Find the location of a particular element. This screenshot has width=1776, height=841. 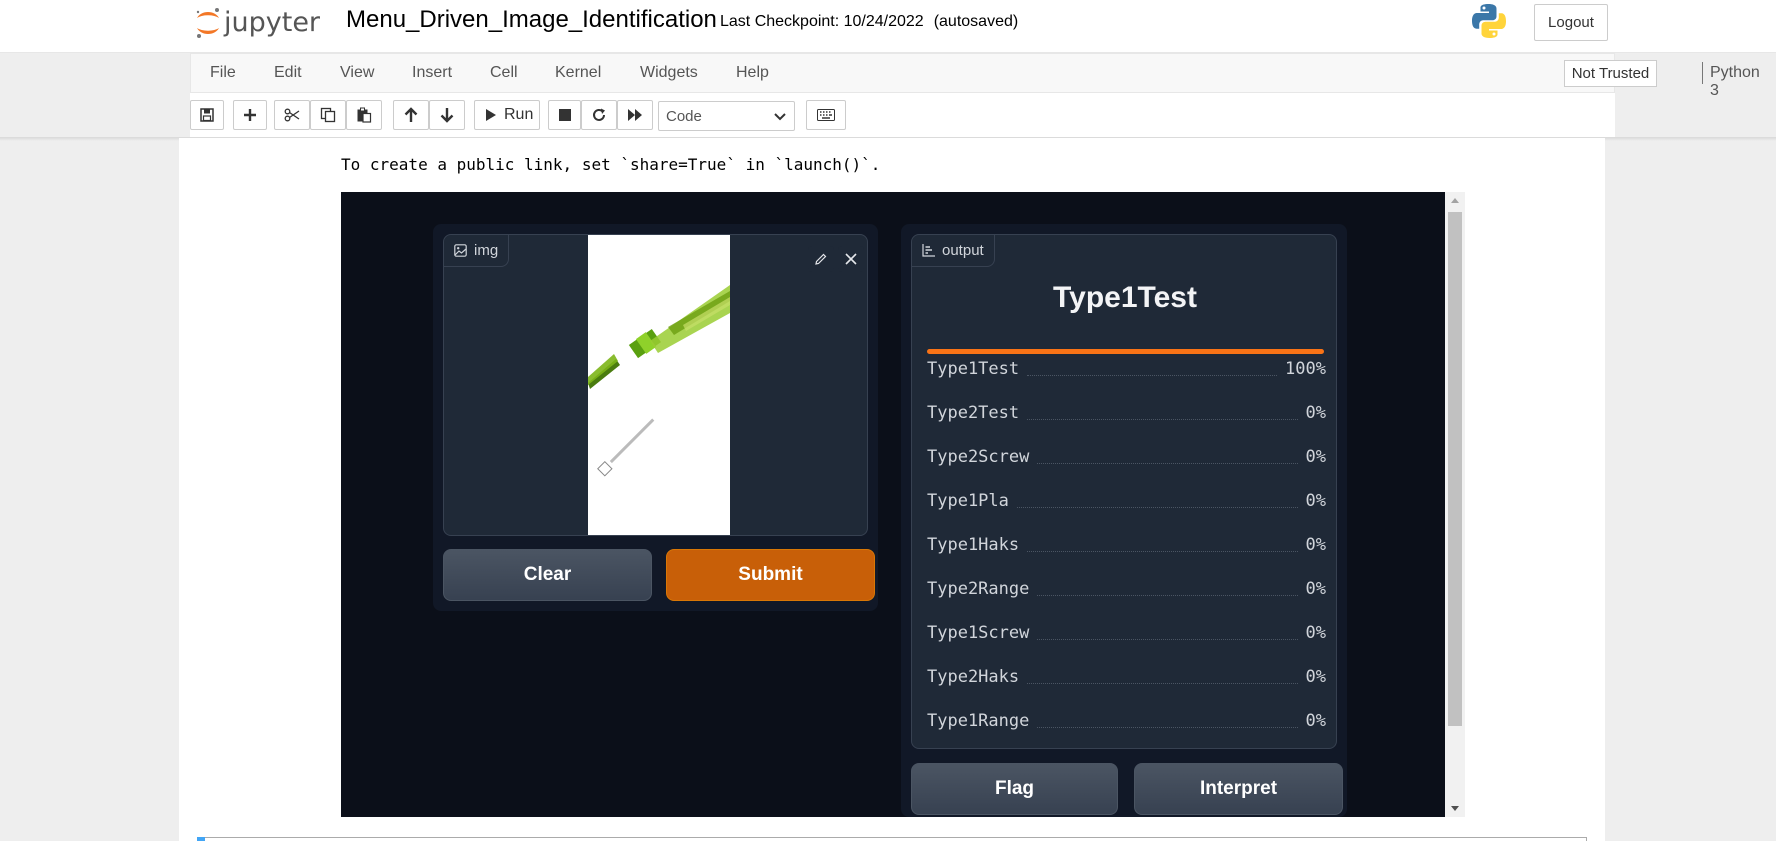

menu-widgets: Widgets is located at coordinates (669, 73).